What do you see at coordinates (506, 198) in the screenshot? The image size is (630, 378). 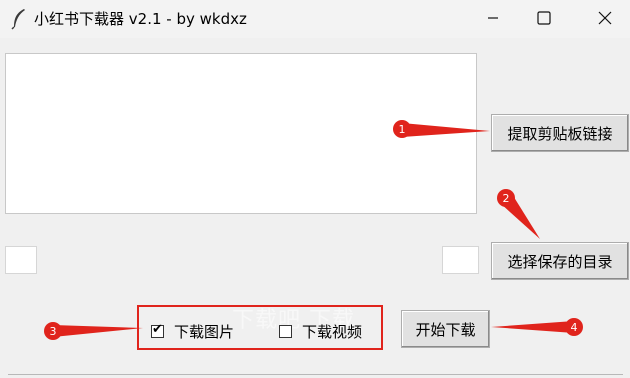 I see `annotation-marker-2: 2` at bounding box center [506, 198].